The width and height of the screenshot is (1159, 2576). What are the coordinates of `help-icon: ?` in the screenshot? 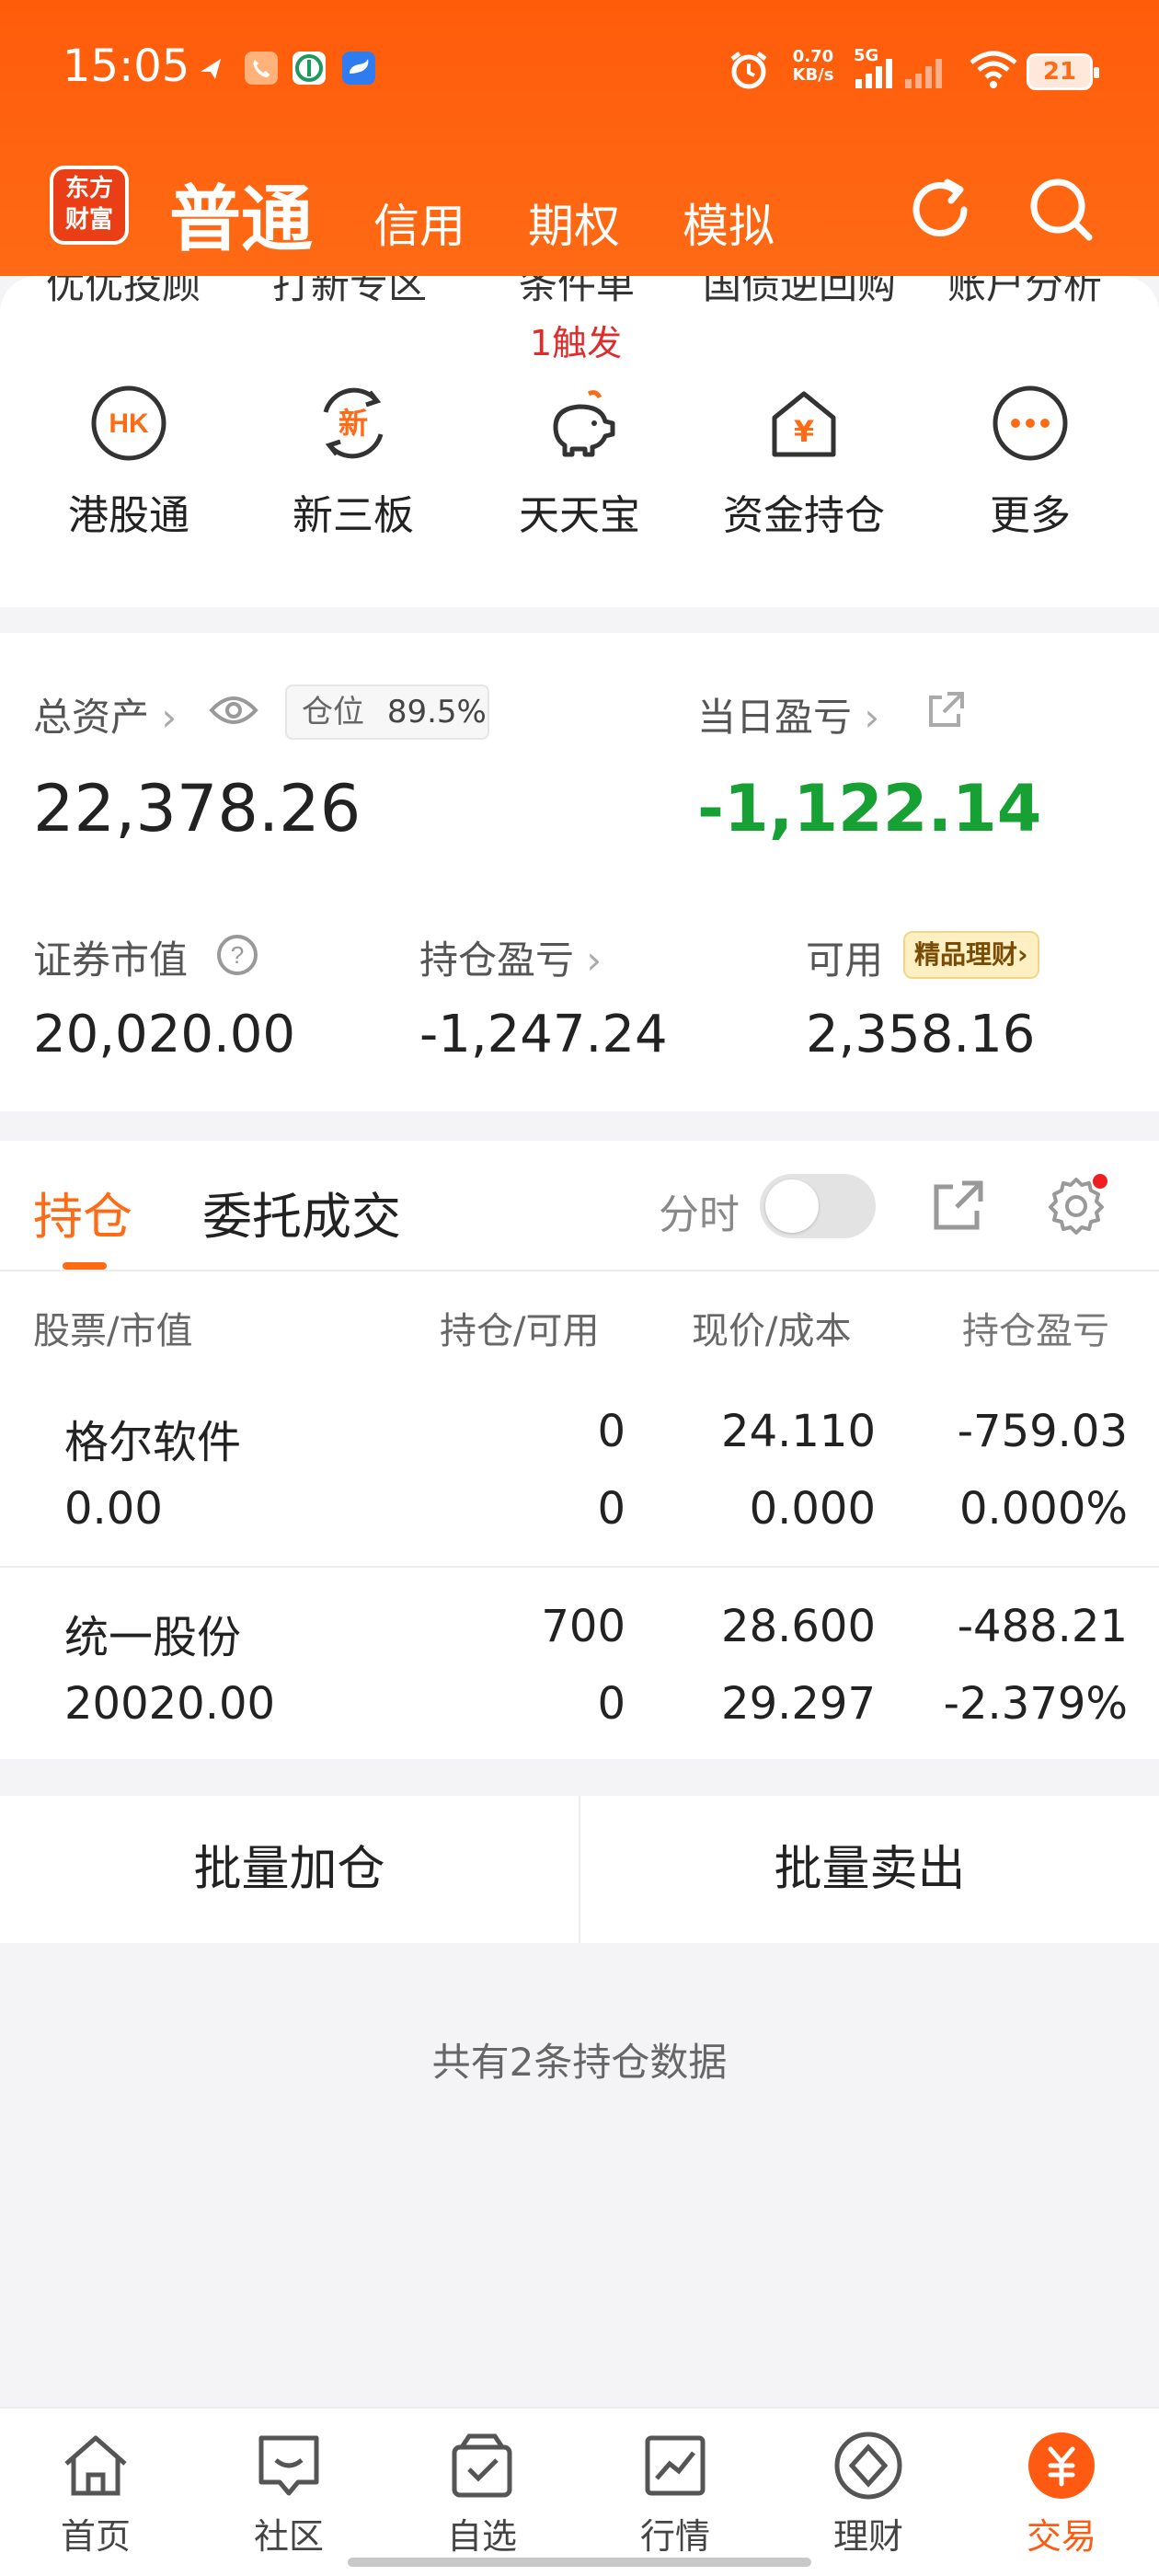 It's located at (237, 957).